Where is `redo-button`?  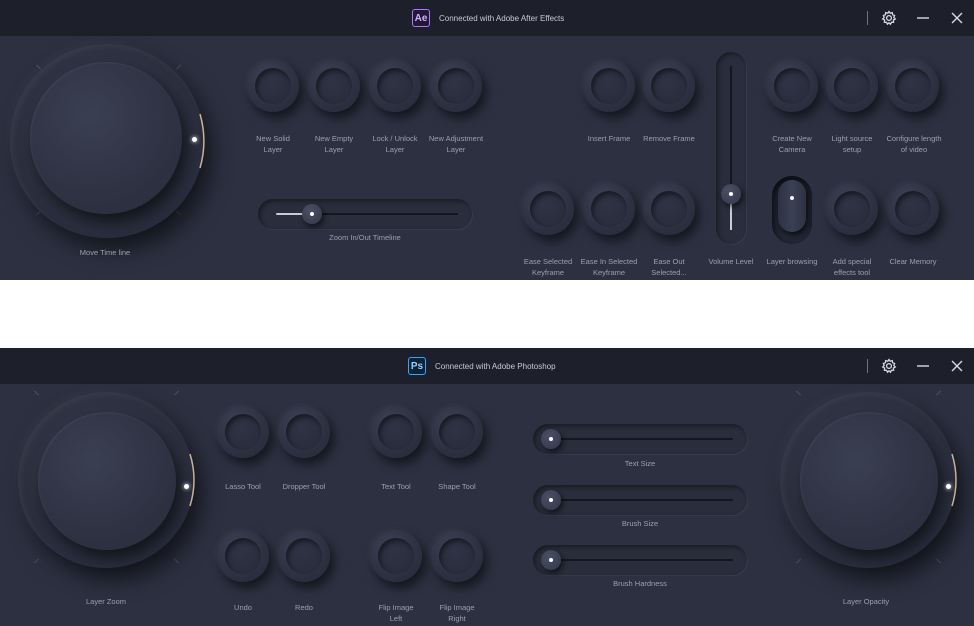
redo-button is located at coordinates (304, 556).